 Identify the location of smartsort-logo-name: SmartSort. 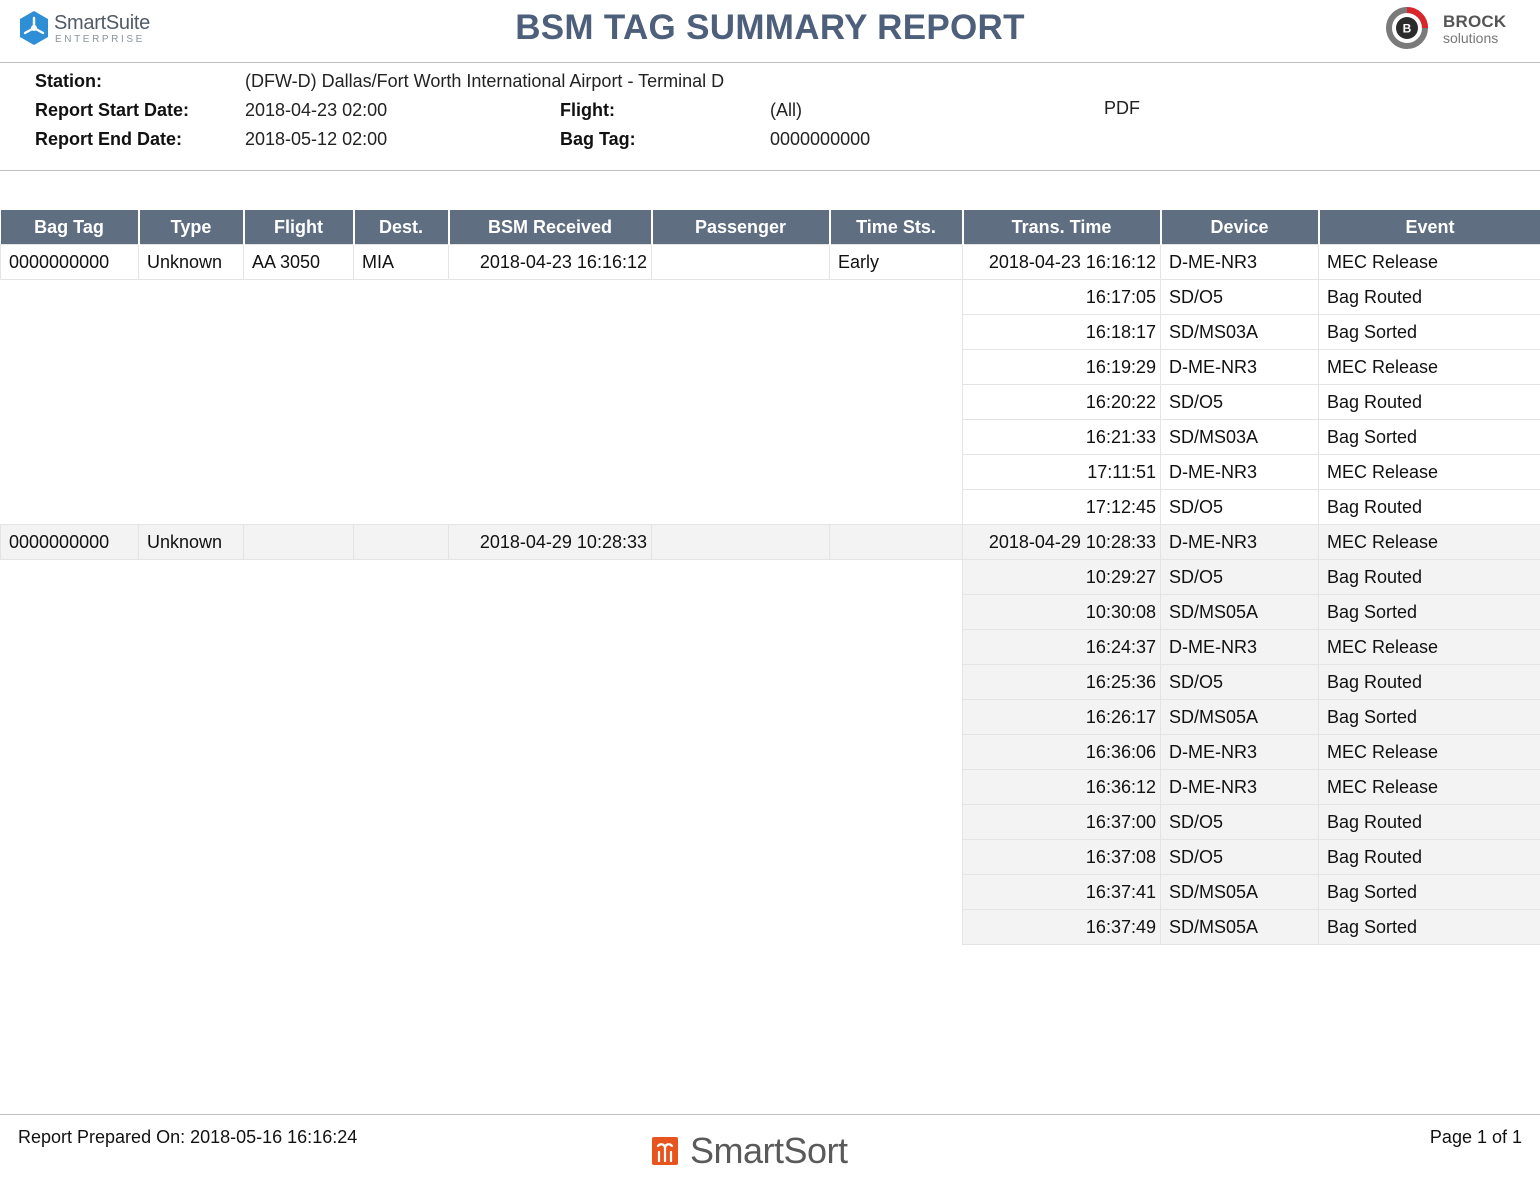
(769, 1150).